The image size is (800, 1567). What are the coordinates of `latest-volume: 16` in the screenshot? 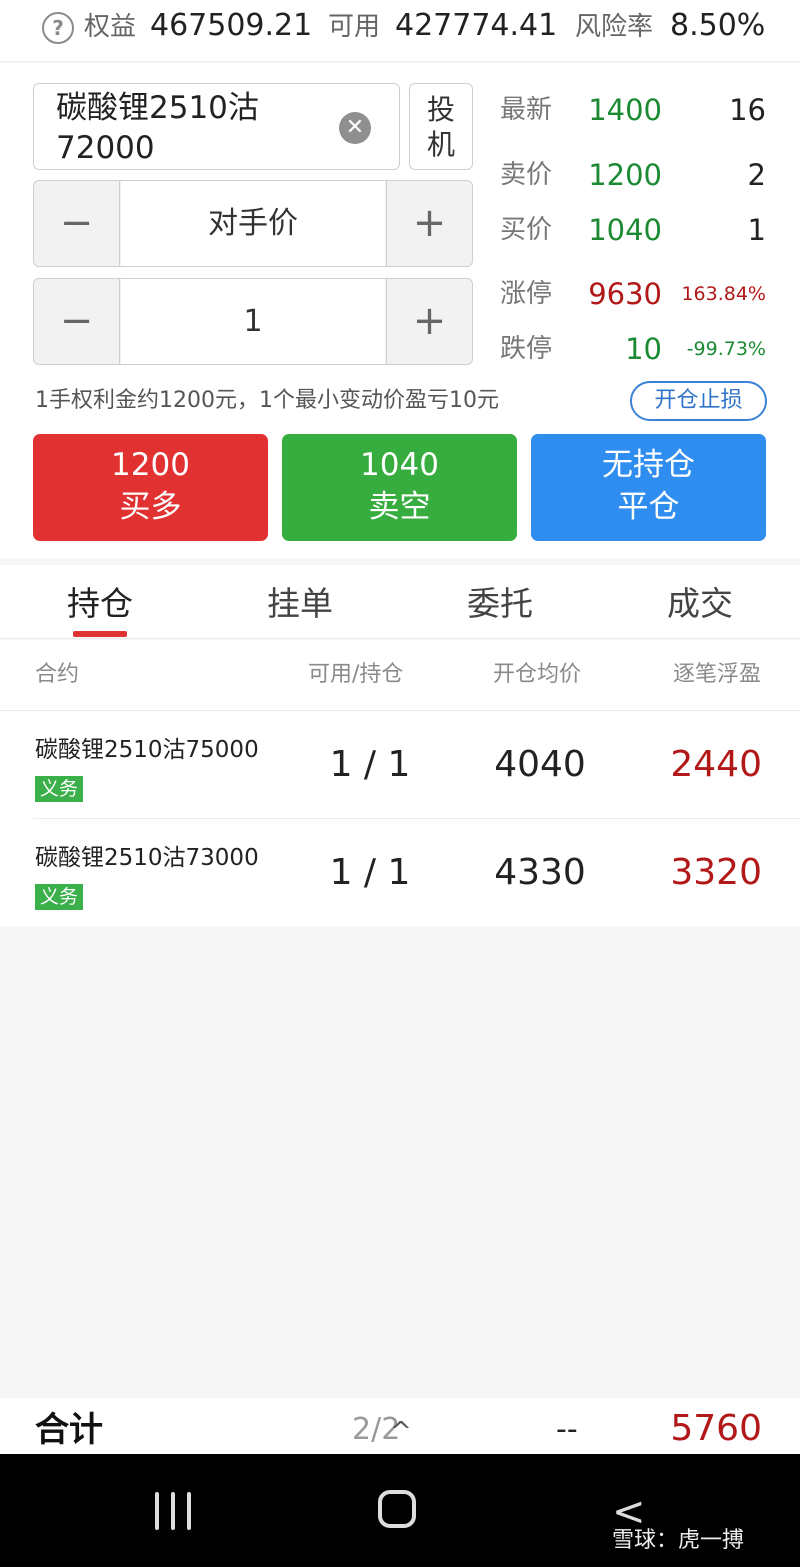 It's located at (747, 110).